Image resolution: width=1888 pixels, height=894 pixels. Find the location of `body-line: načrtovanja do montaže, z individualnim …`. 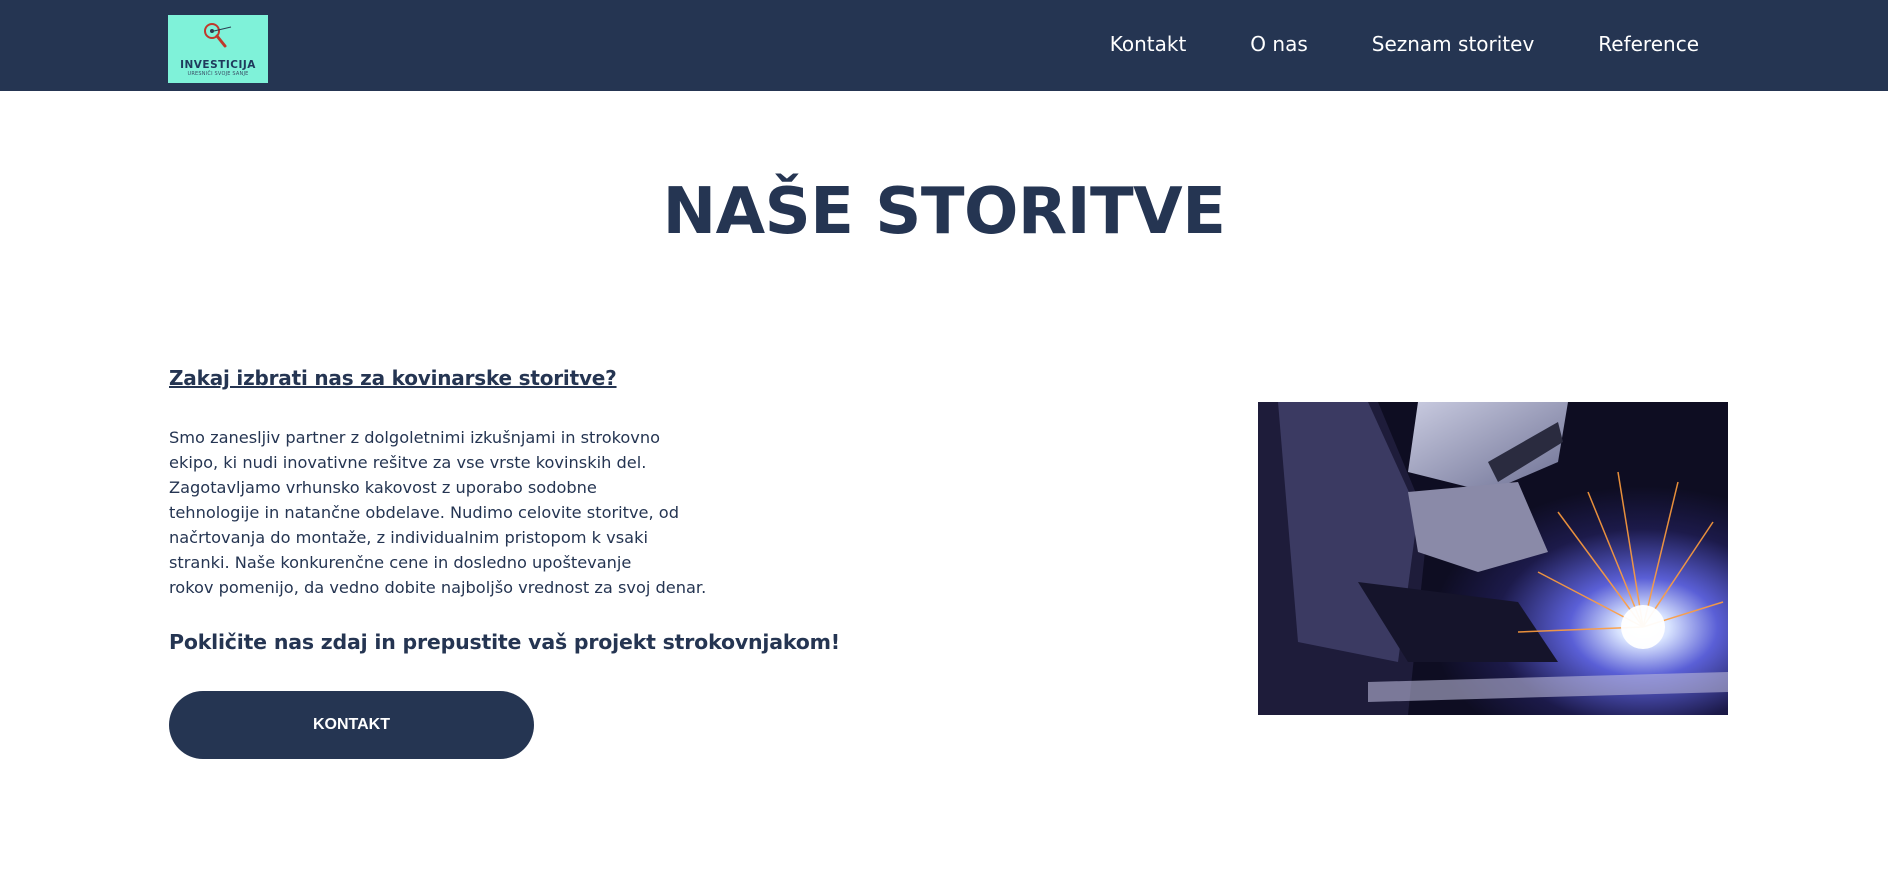

body-line: načrtovanja do montaže, z individualnim … is located at coordinates (408, 537).